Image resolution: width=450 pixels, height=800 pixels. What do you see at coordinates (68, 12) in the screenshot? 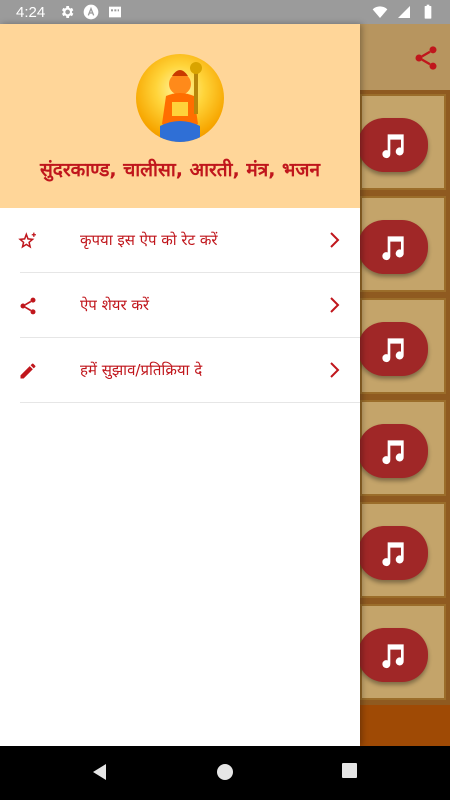
I see `gear-icon` at bounding box center [68, 12].